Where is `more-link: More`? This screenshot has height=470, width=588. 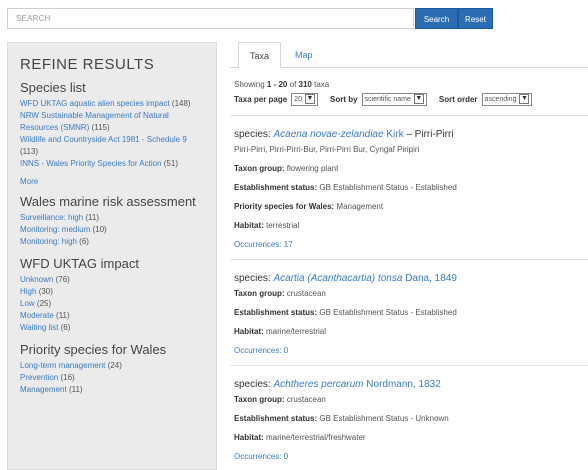
more-link: More is located at coordinates (112, 181).